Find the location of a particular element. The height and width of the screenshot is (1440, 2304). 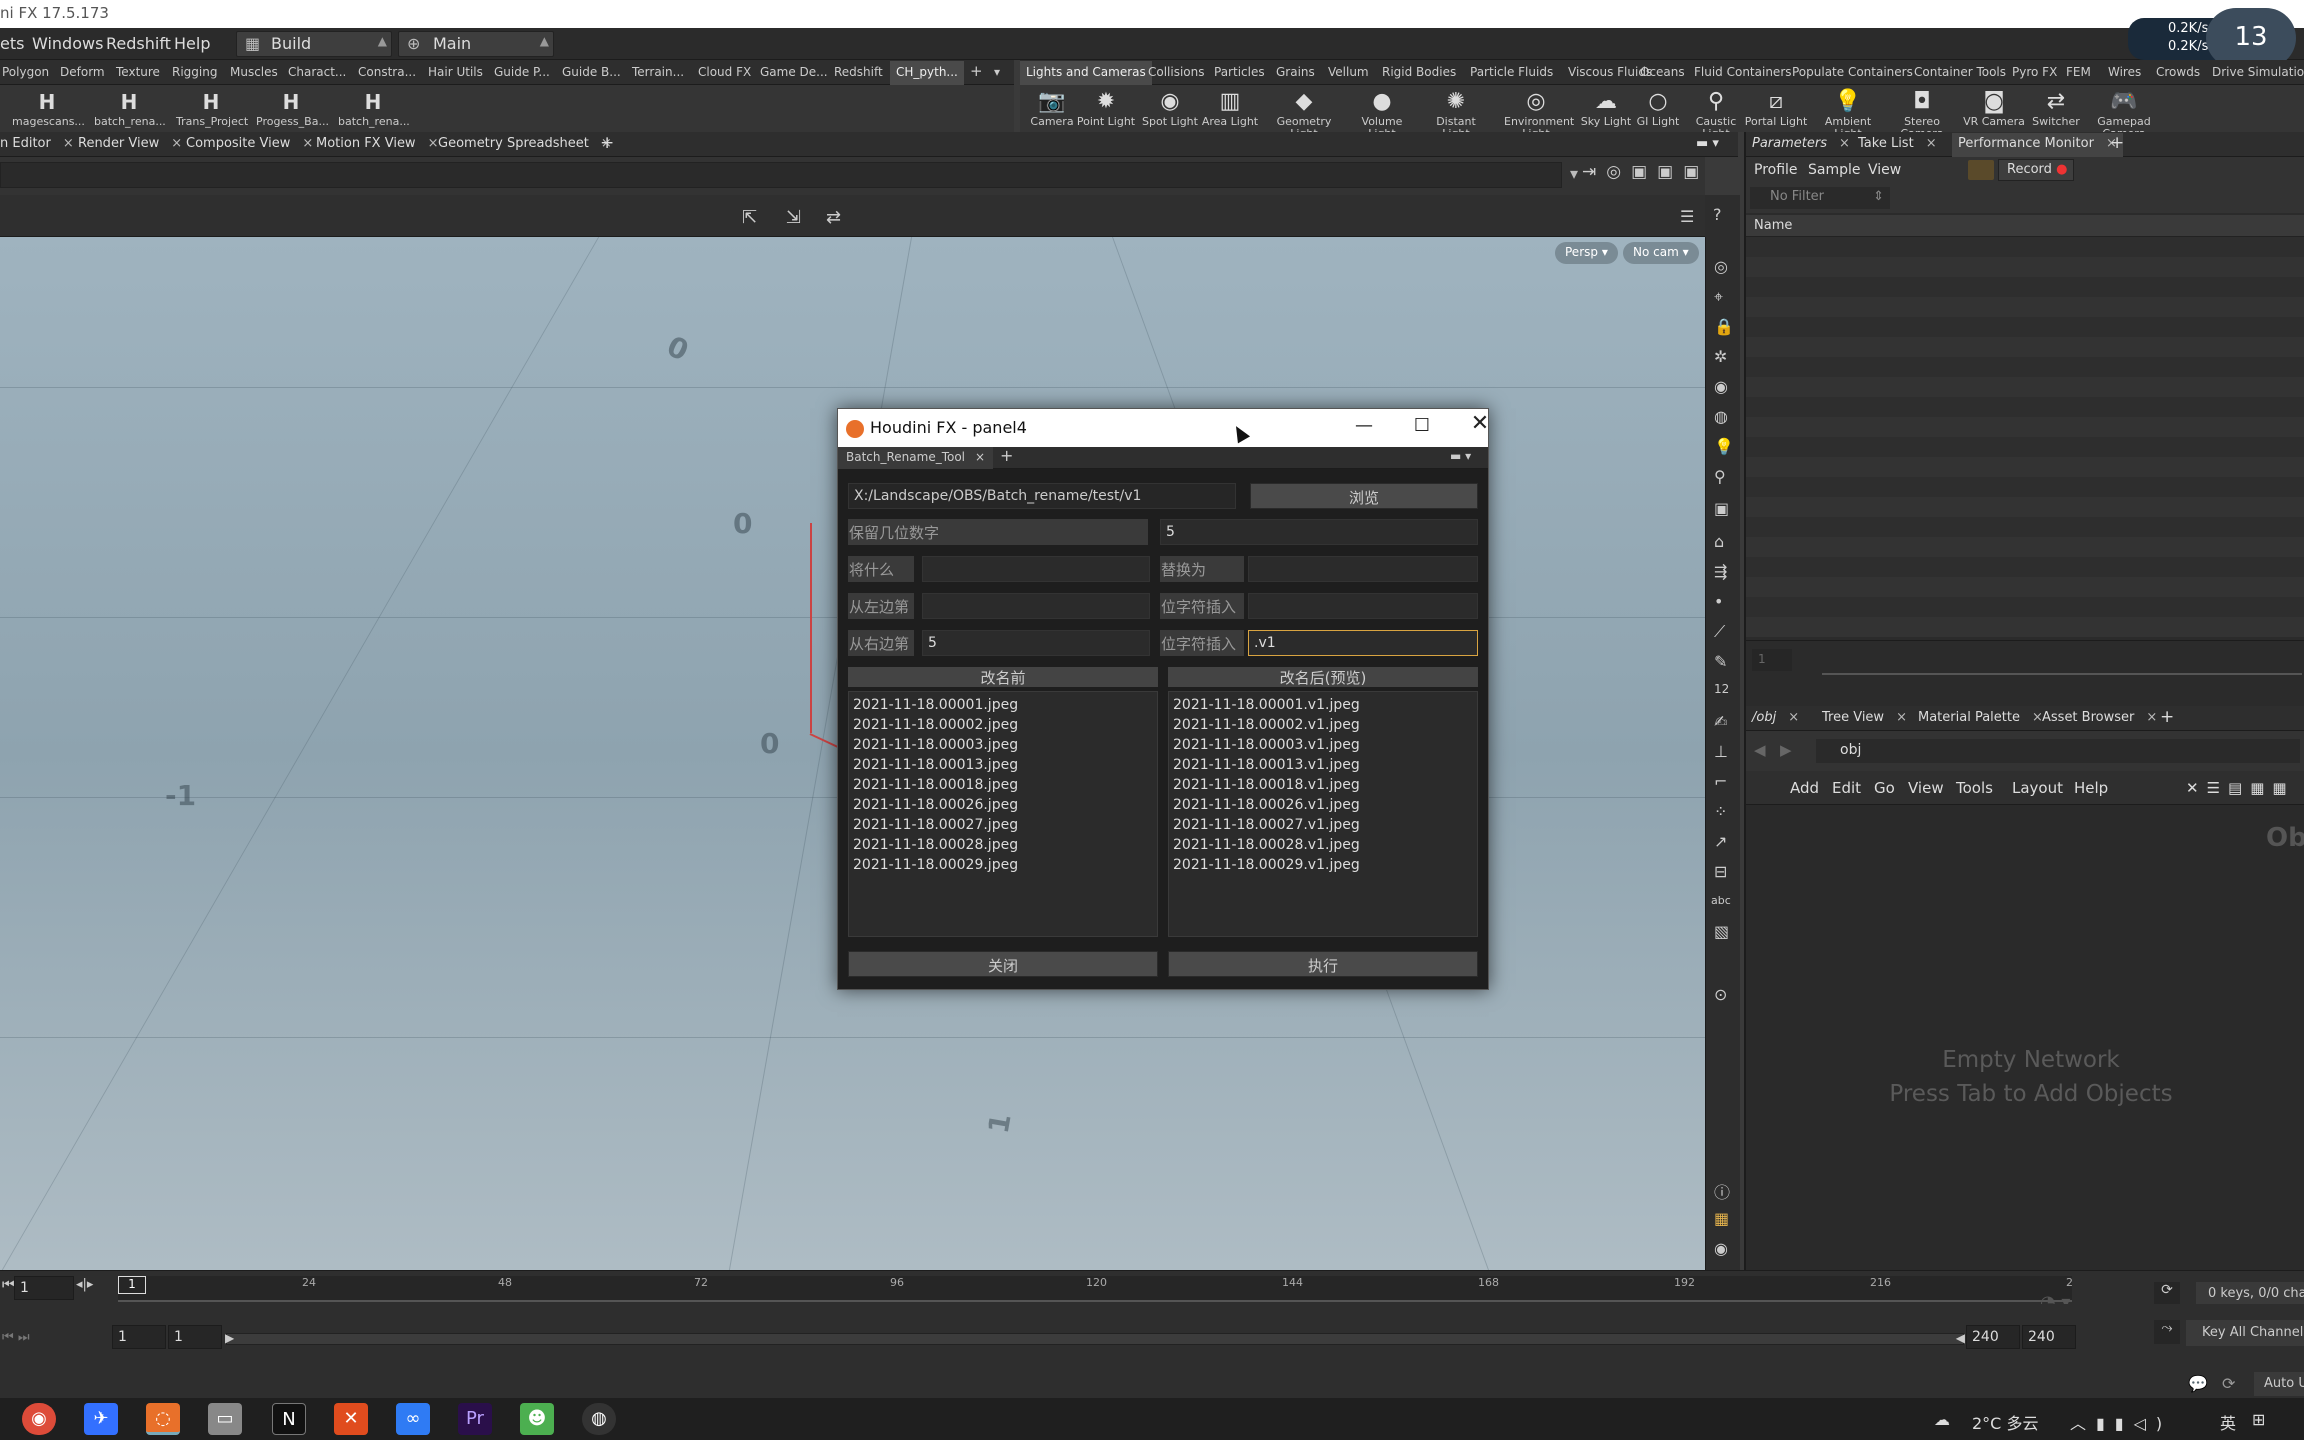

lock-icon: 🔒 is located at coordinates (1724, 326).